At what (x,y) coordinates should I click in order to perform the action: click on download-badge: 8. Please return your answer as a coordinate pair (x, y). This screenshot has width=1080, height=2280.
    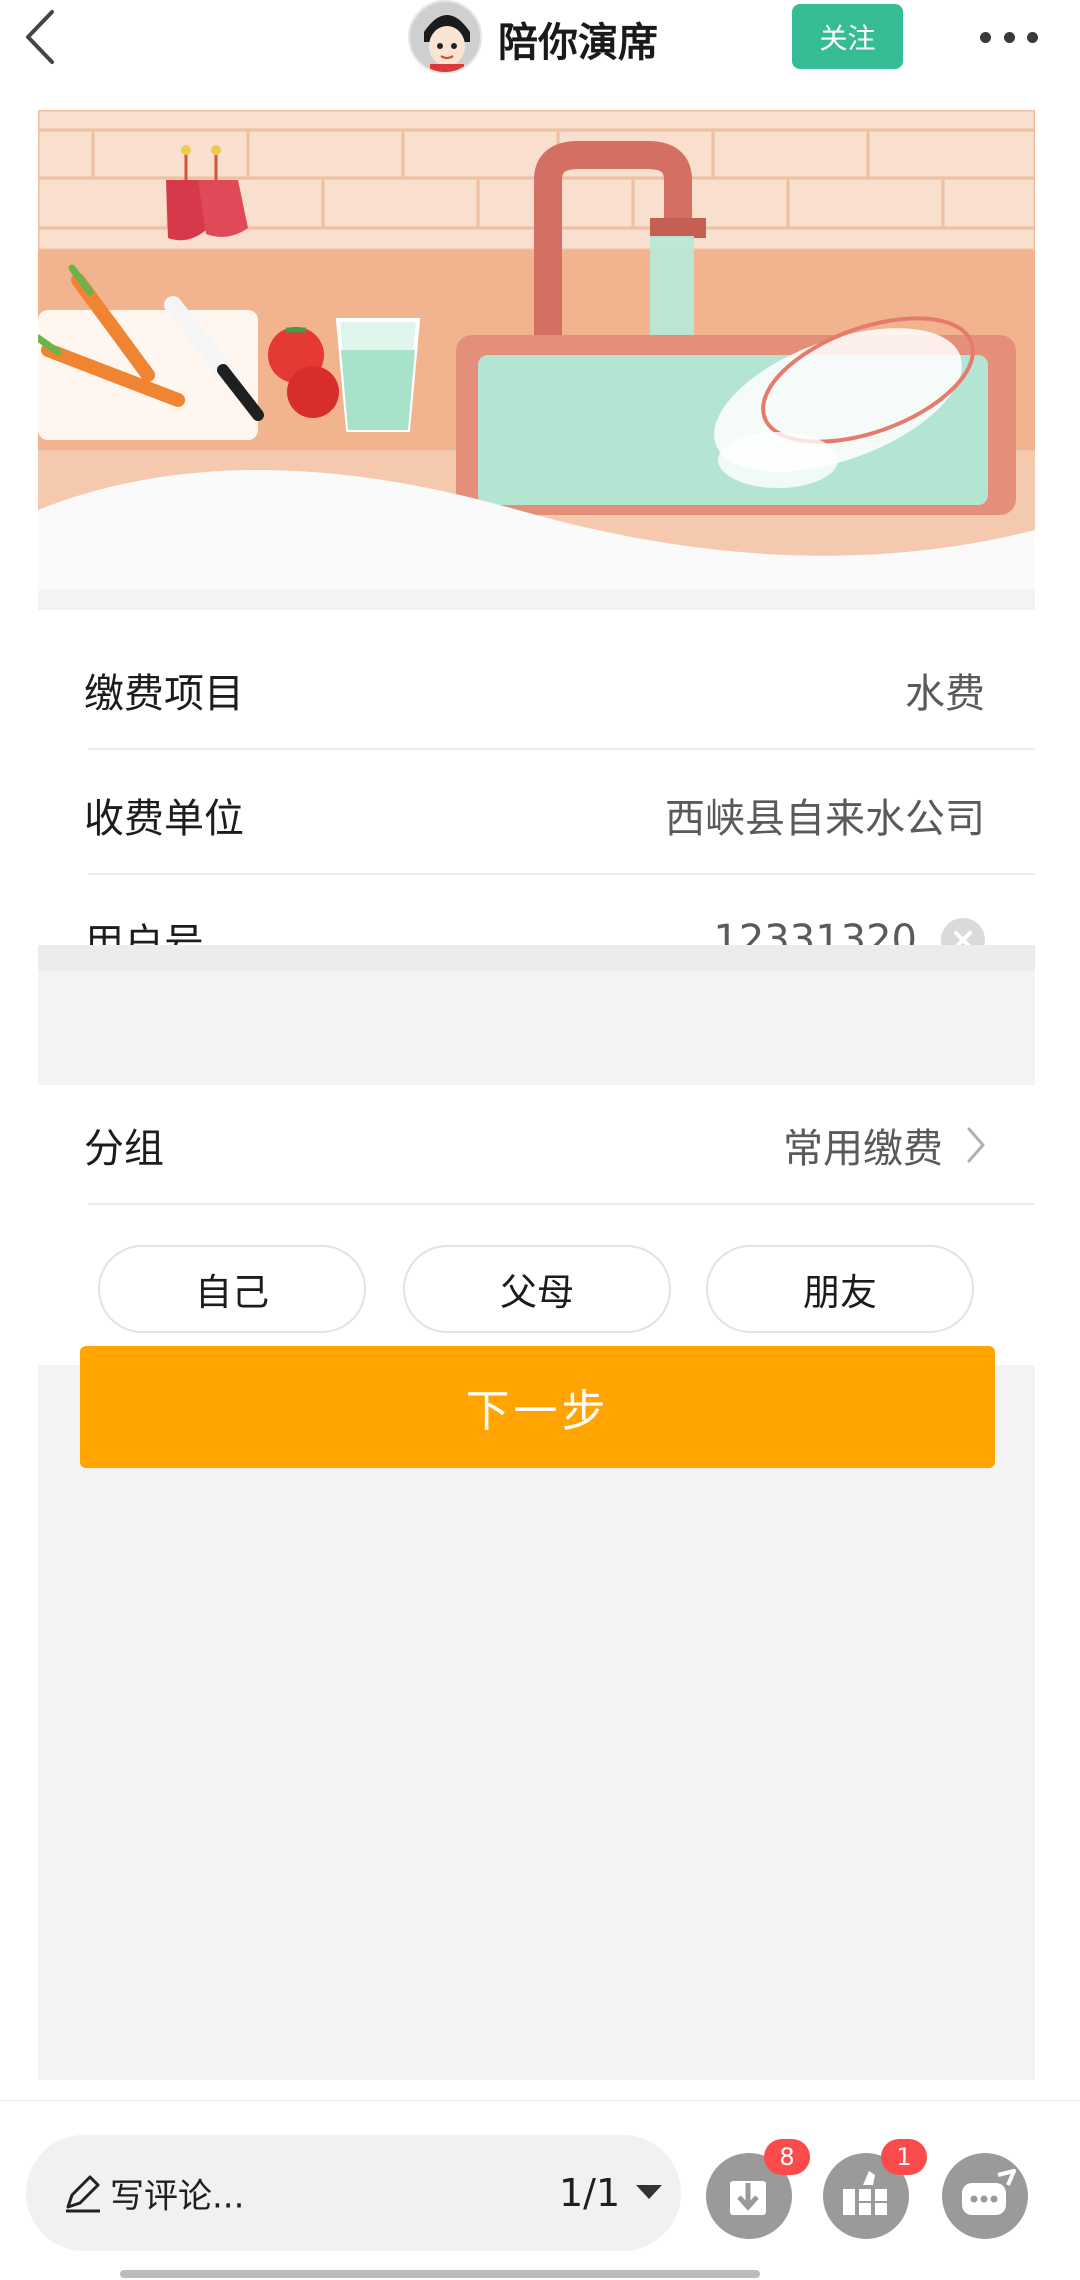
    Looking at the image, I should click on (787, 2157).